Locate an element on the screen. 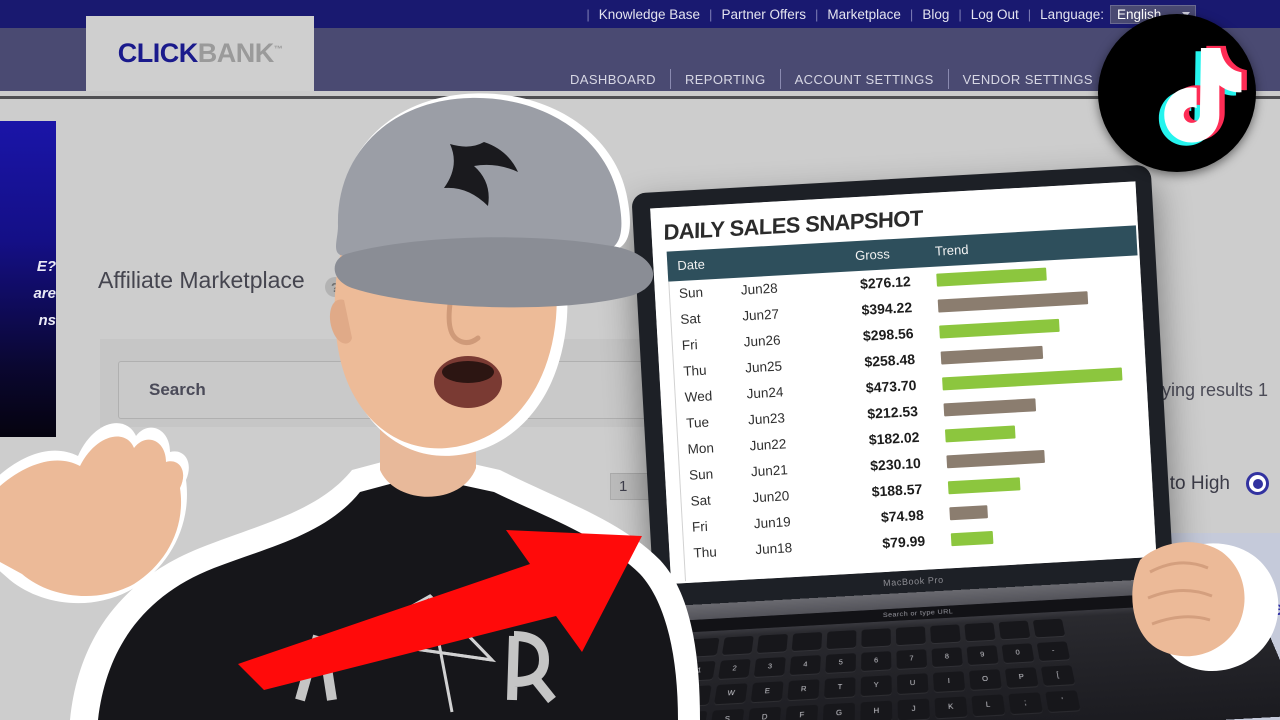 The width and height of the screenshot is (1280, 720). logo-click-text: CLICK is located at coordinates (158, 53).